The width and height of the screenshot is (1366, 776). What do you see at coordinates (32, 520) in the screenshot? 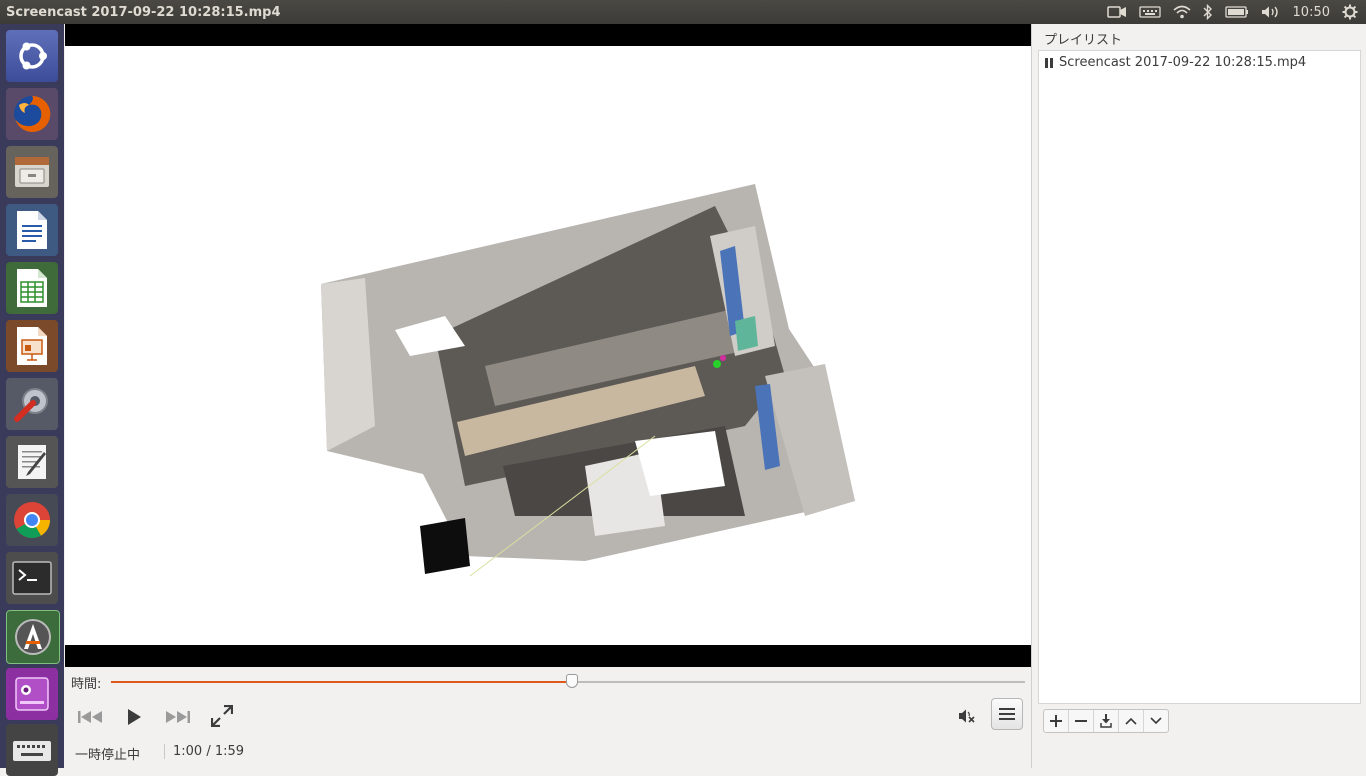
I see `chrome-icon` at bounding box center [32, 520].